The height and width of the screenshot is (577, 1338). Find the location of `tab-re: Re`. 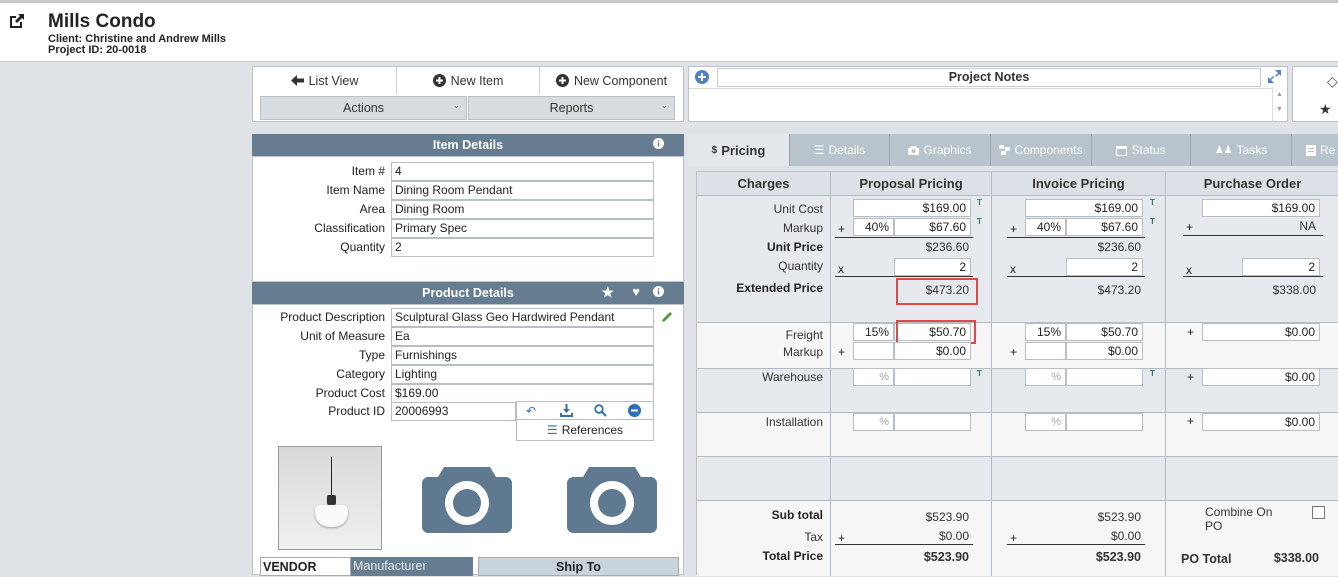

tab-re: Re is located at coordinates (1315, 150).